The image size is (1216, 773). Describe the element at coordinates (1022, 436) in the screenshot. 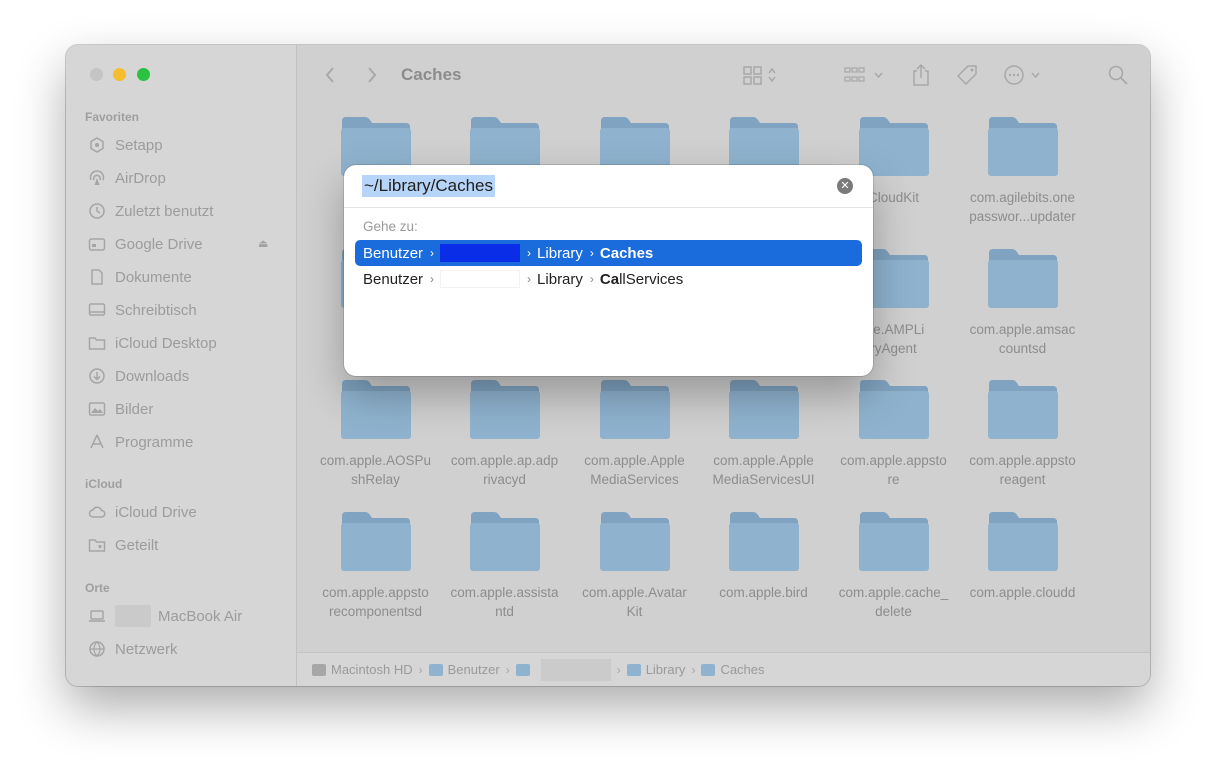

I see `folder-item: com.apple.appsto reagent` at that location.